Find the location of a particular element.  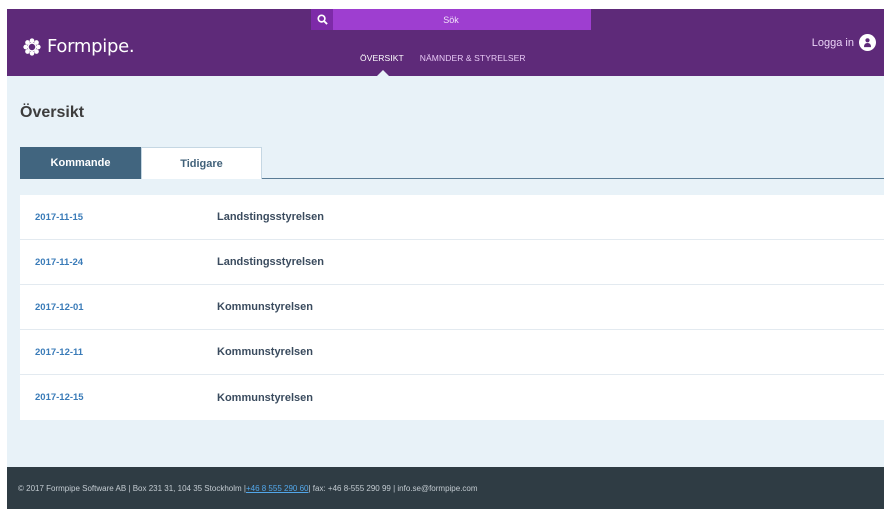

list-item: 2017-11-24 Landstingsstyrelsen is located at coordinates (452, 262).